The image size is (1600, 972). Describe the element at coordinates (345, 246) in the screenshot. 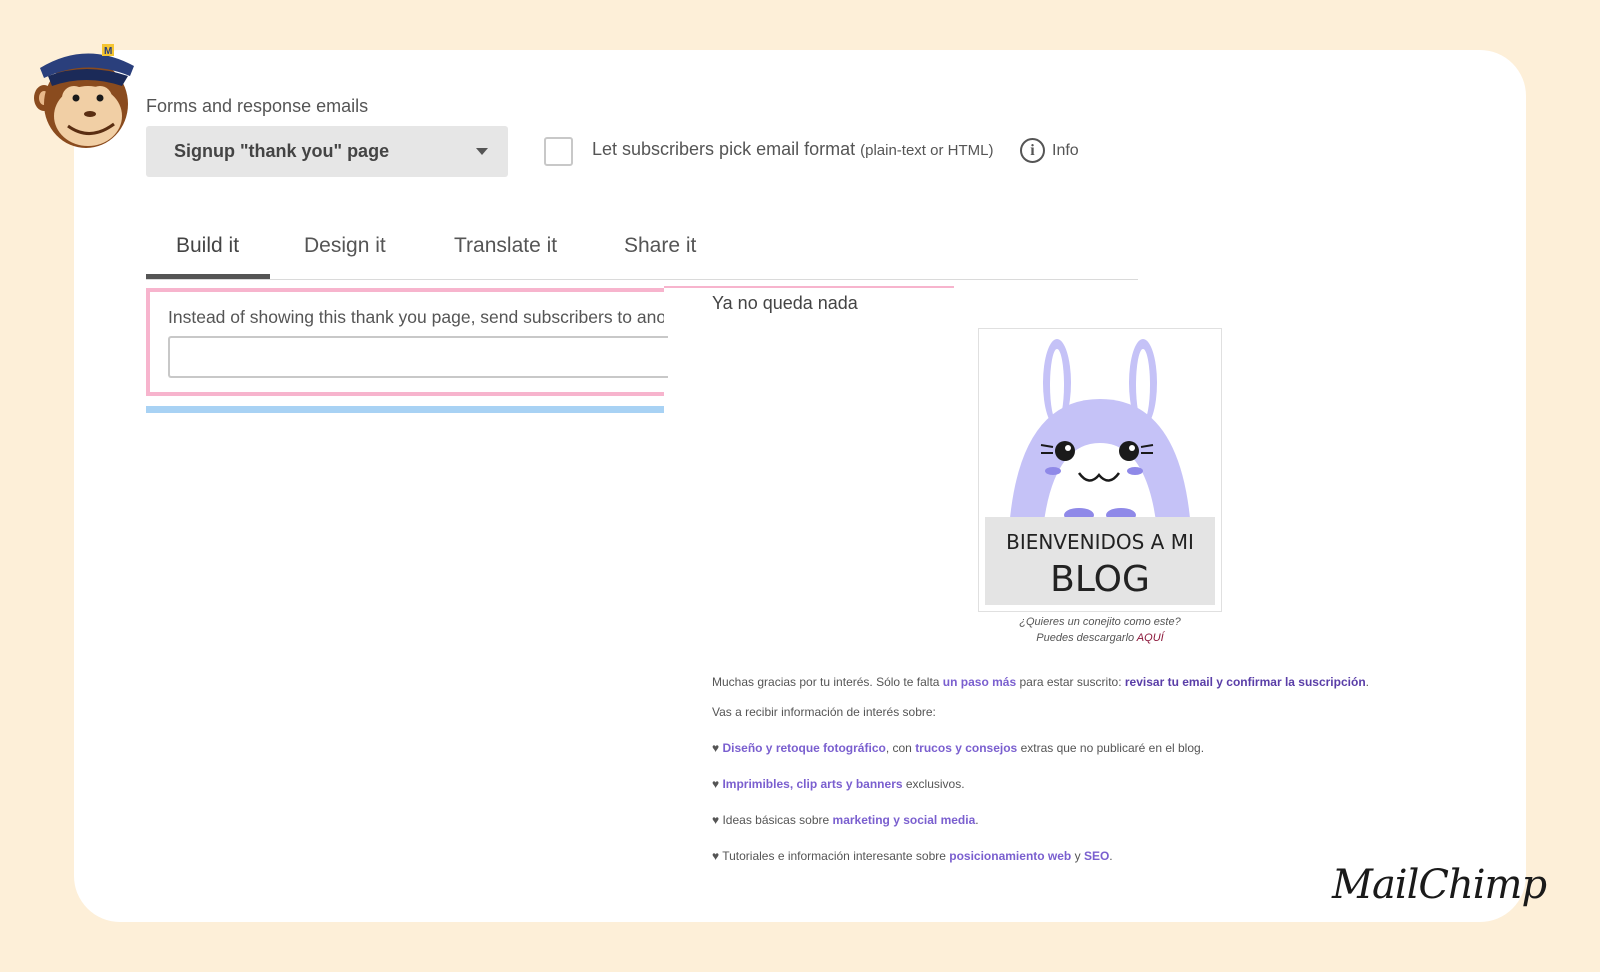

I see `tab-design-it: Design it` at that location.